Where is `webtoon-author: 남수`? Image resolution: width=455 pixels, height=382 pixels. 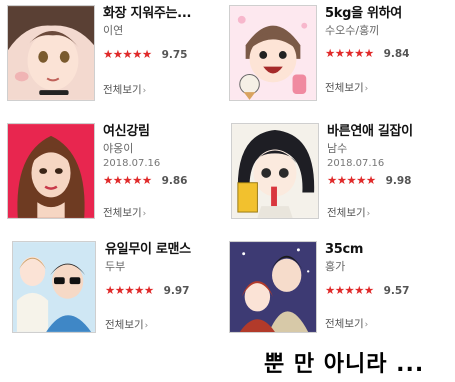
webtoon-author: 남수 is located at coordinates (337, 148).